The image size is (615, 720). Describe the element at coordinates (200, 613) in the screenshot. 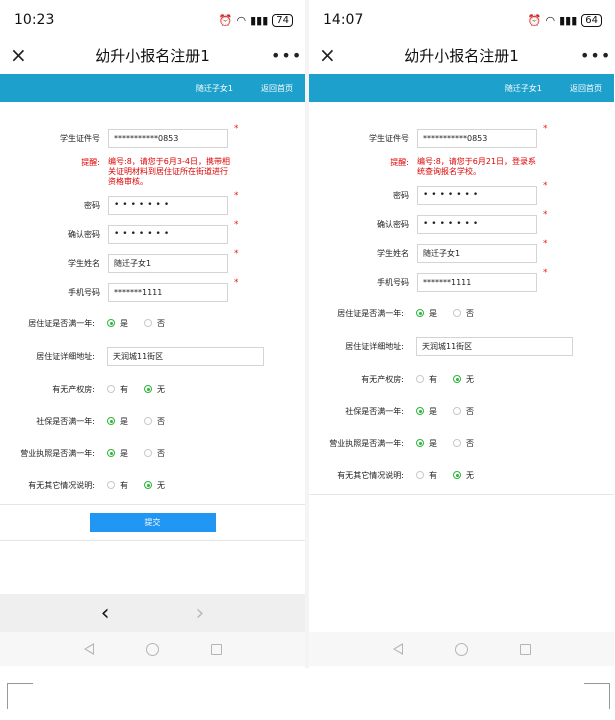

I see `forward-icon: ›` at that location.